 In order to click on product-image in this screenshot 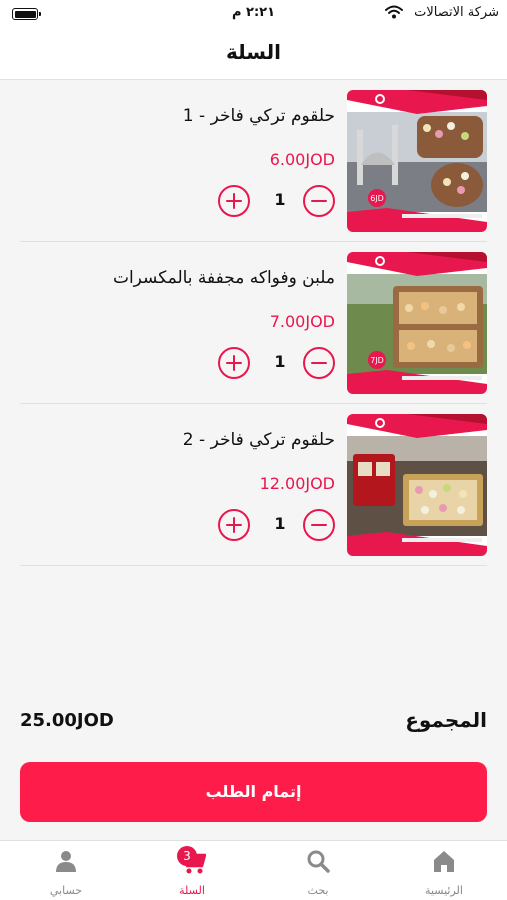, I will do `click(417, 485)`.